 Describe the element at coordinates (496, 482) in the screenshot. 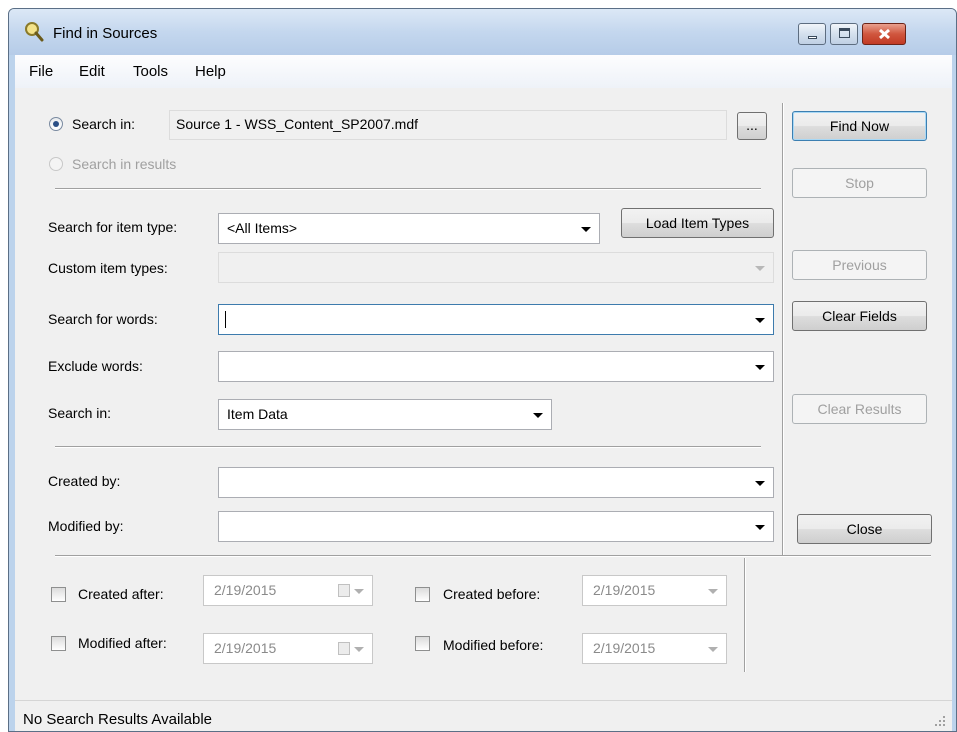

I see `created-by-input` at that location.